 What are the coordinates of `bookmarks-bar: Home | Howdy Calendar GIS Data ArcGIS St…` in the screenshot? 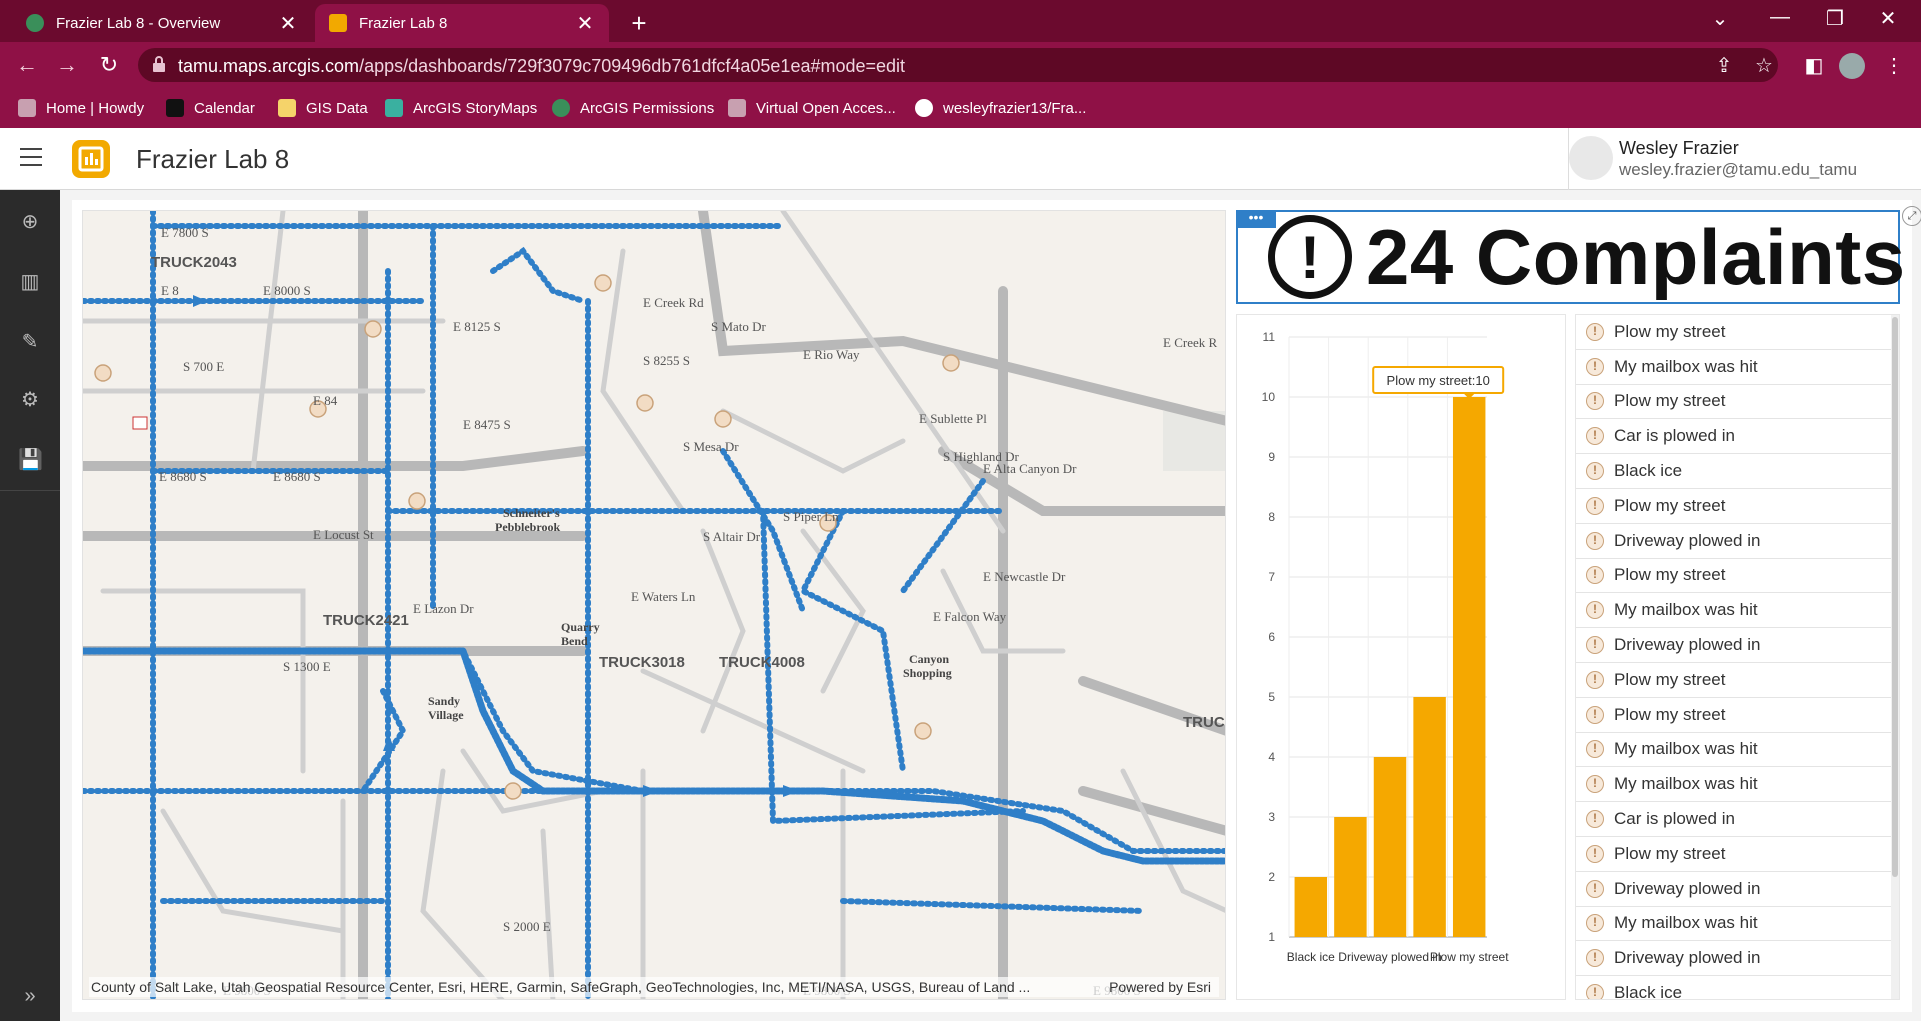 It's located at (960, 108).